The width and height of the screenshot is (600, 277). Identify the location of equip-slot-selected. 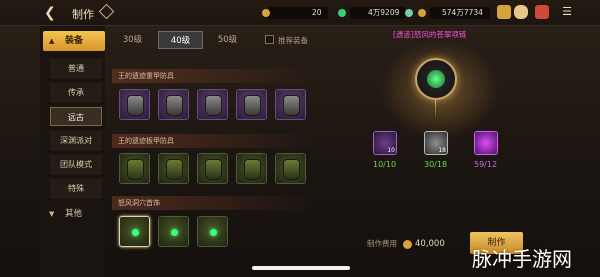
(134, 231).